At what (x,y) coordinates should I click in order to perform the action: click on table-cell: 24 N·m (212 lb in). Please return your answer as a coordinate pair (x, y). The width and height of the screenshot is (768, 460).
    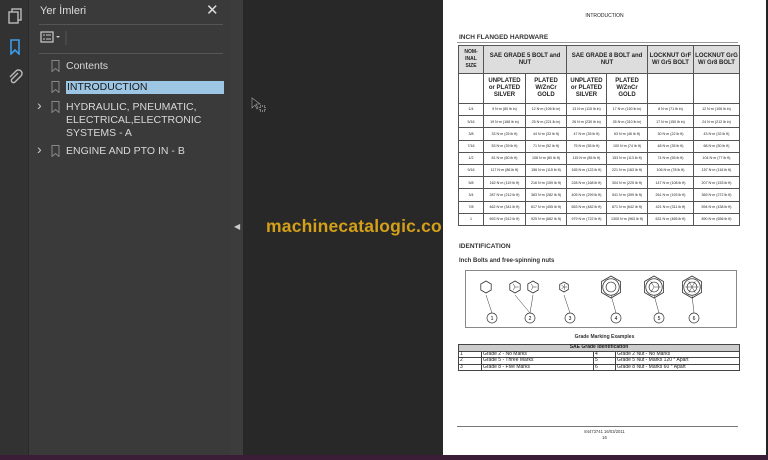
    Looking at the image, I should click on (716, 122).